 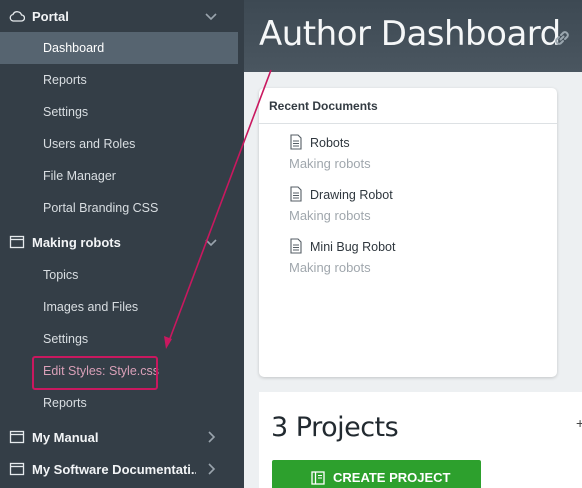 I want to click on recent-document-item: Robots Making robots, so click(x=409, y=156).